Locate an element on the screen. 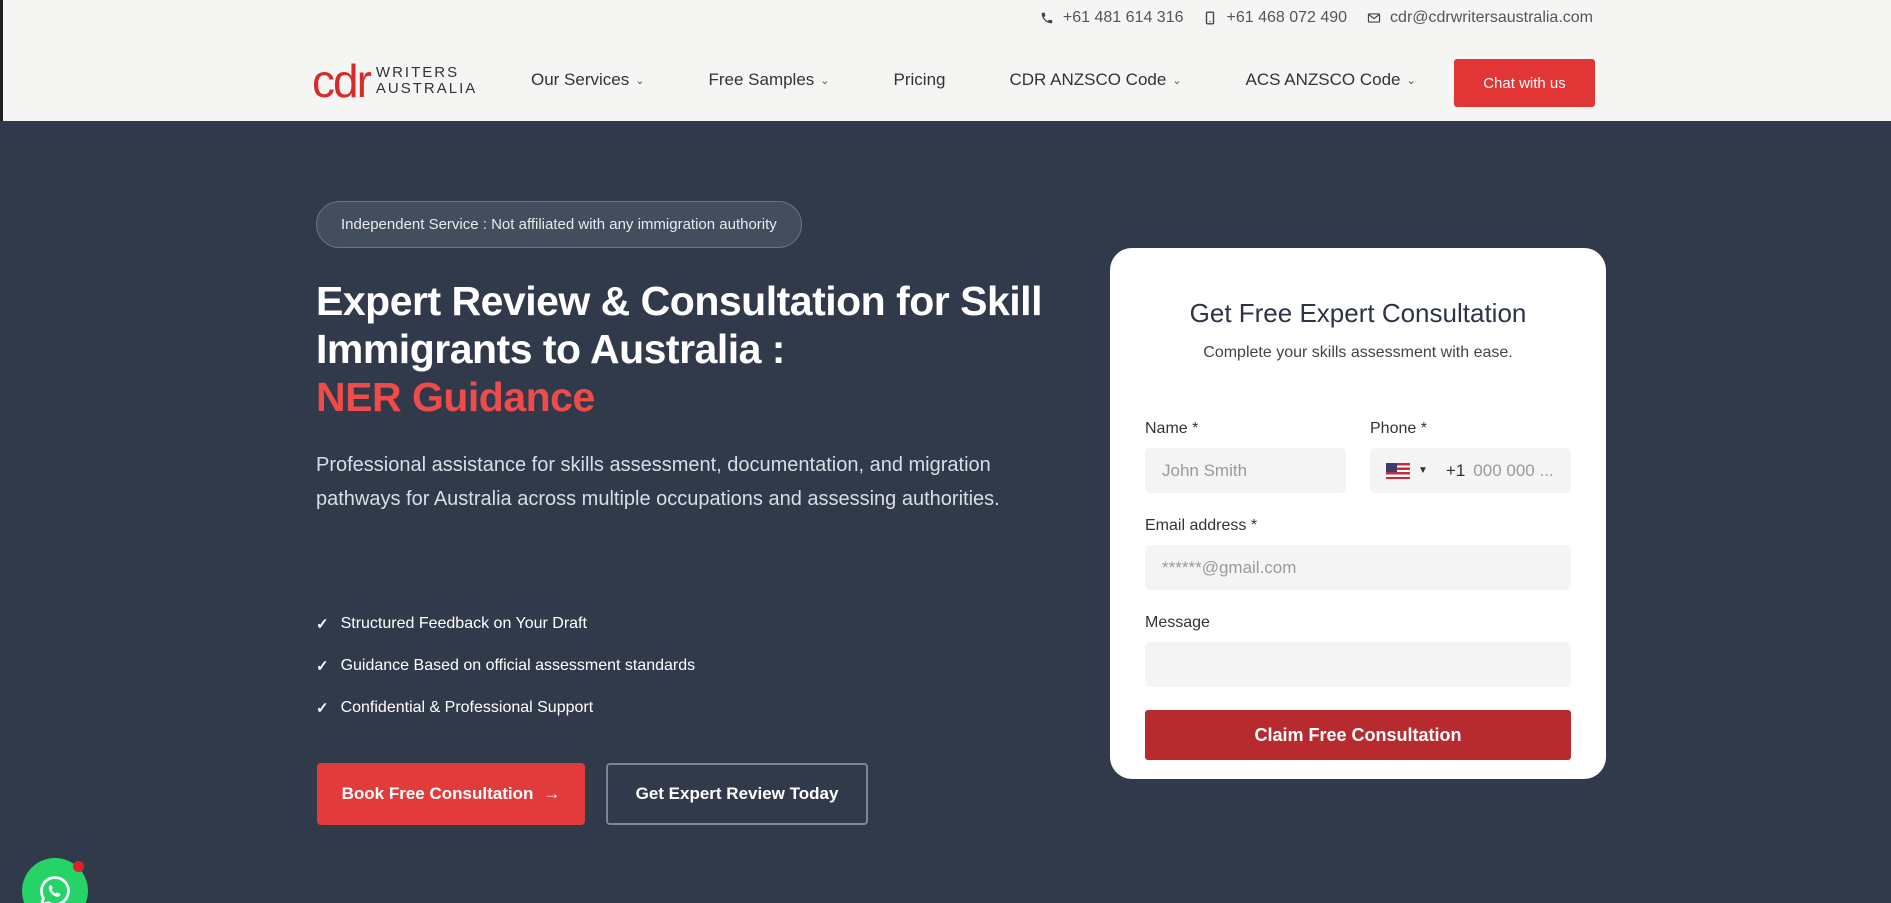  phone-number-1: +61 481 614 316 is located at coordinates (1123, 17).